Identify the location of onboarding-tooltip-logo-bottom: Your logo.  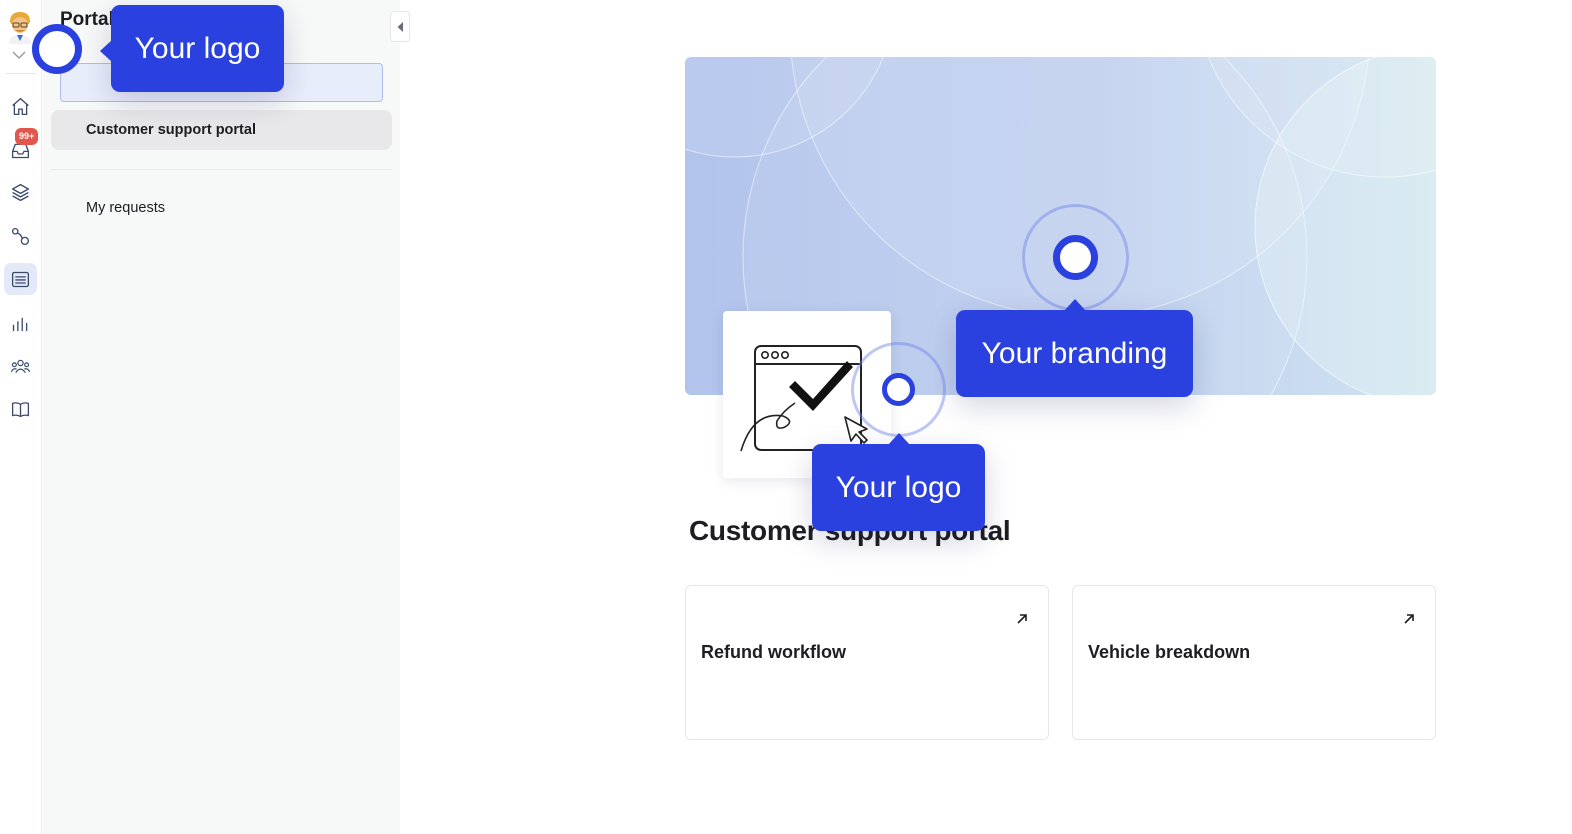
(898, 482).